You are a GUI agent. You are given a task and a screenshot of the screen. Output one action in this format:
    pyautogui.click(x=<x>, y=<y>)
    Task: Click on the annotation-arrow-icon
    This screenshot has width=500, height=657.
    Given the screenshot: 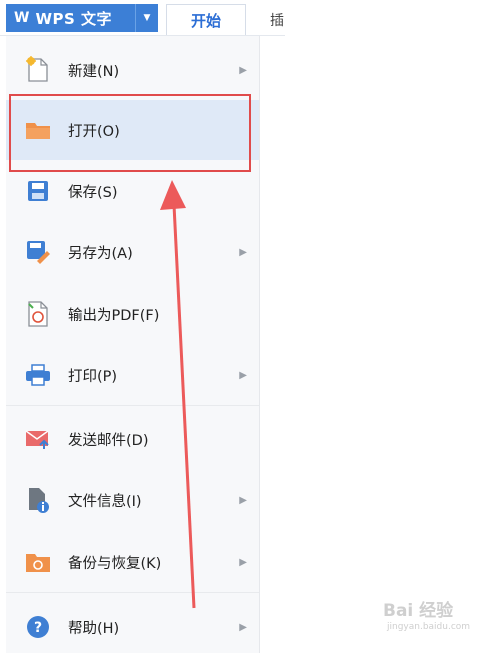 What is the action you would take?
    pyautogui.click(x=178, y=394)
    